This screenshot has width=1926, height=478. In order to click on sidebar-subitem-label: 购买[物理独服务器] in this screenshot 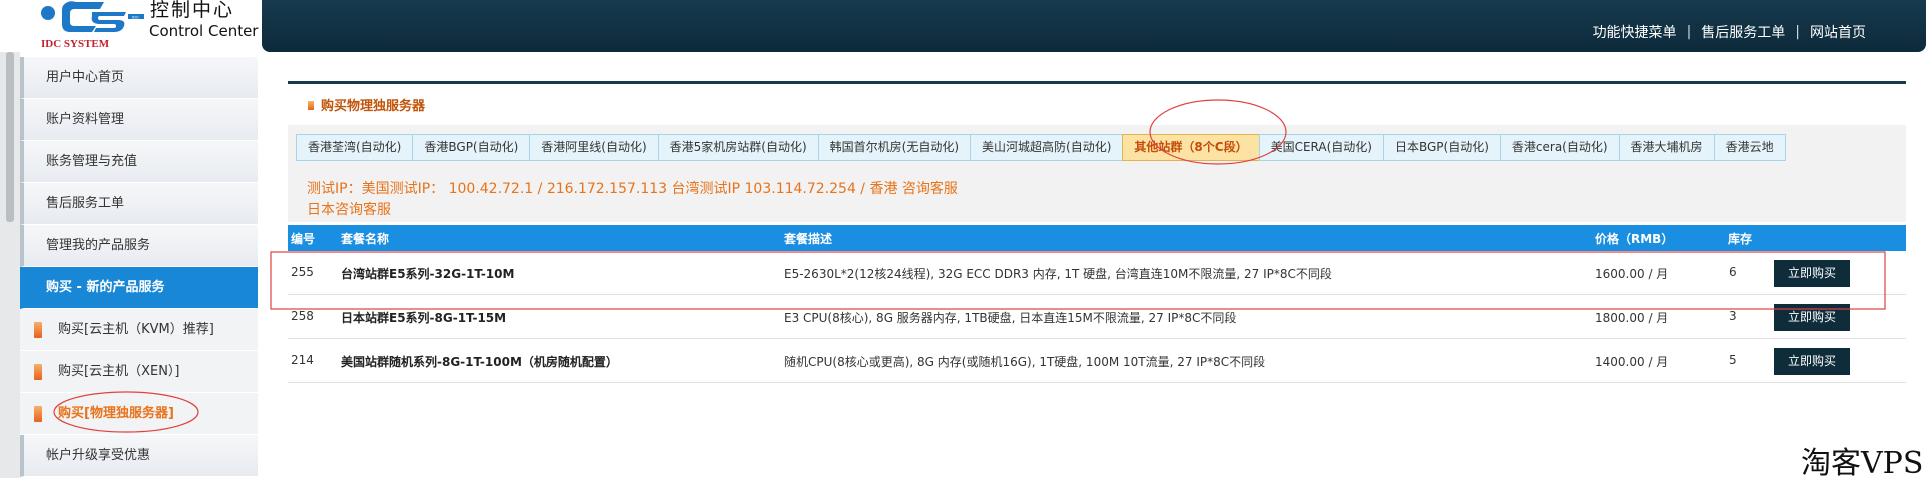, I will do `click(116, 413)`.